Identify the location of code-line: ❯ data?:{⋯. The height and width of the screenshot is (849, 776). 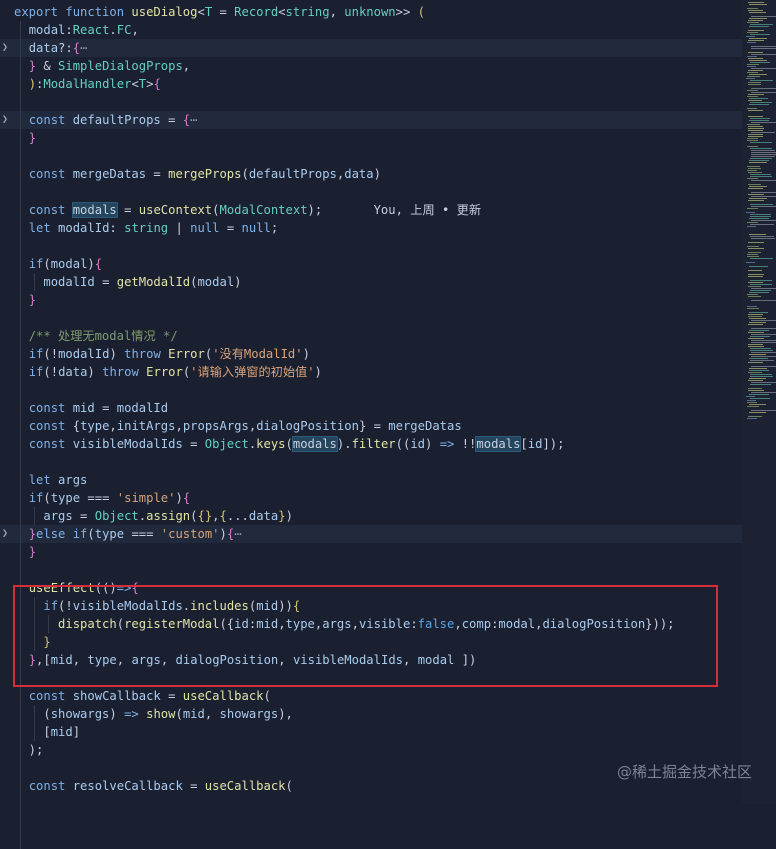
(371, 48).